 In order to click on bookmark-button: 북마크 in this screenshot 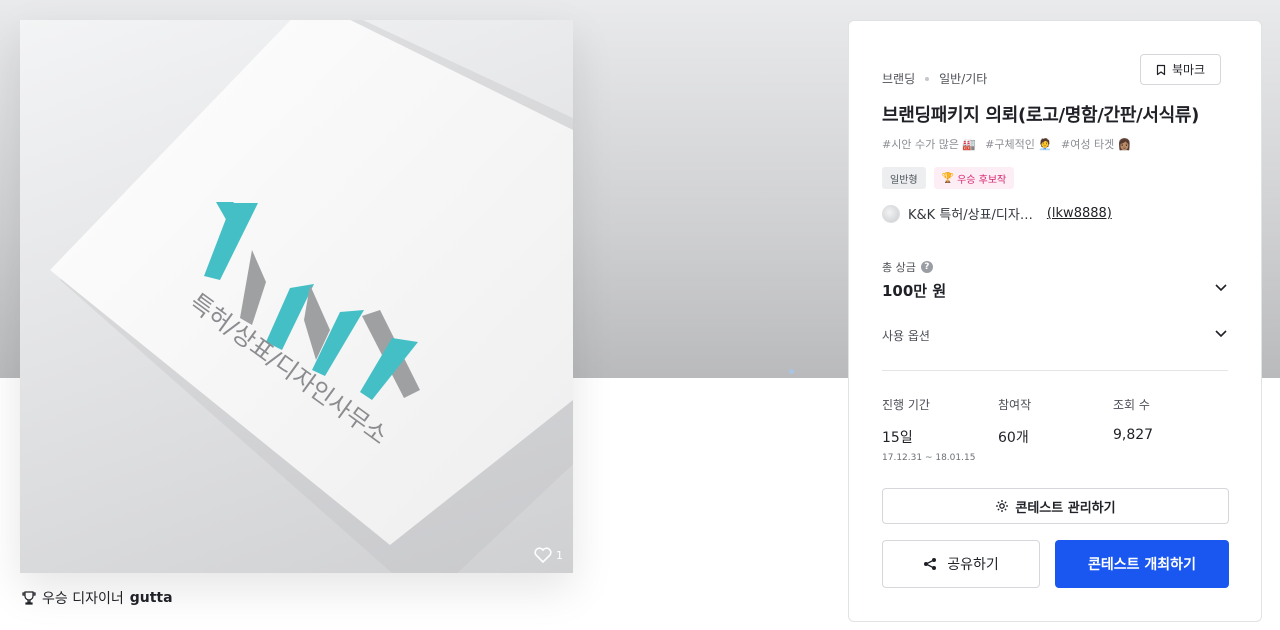, I will do `click(1180, 69)`.